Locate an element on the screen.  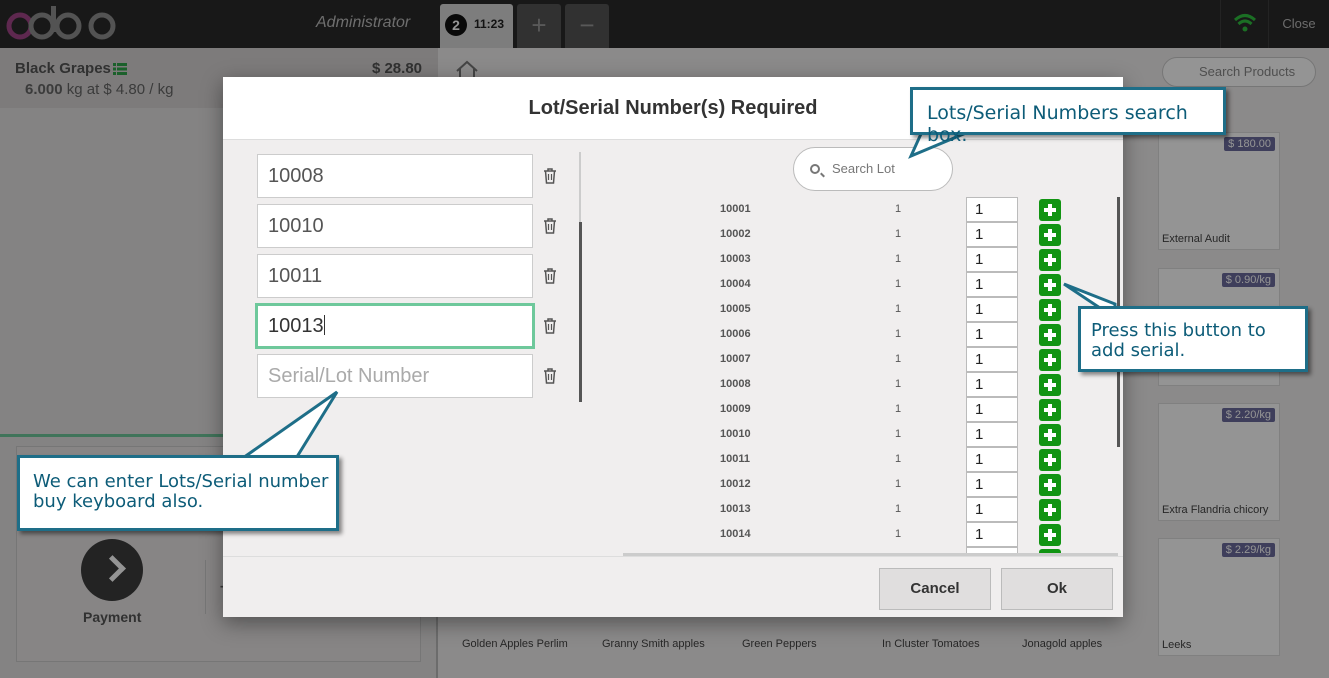
lot-row: 10011 1 1 is located at coordinates (873, 459).